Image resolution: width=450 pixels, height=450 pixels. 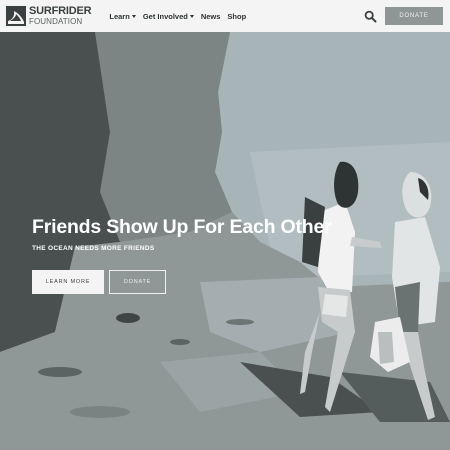 I want to click on brand-logo: SURFRIDER FOUNDATION, so click(x=49, y=15).